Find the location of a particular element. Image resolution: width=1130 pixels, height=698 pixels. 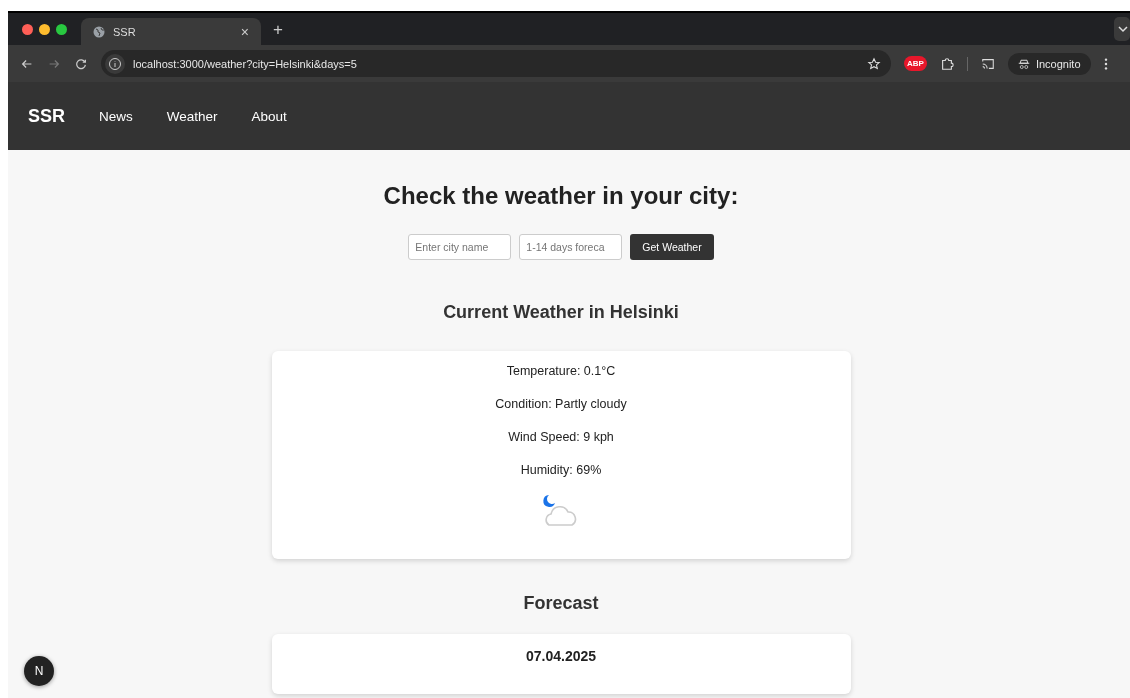

info-icon is located at coordinates (115, 63).